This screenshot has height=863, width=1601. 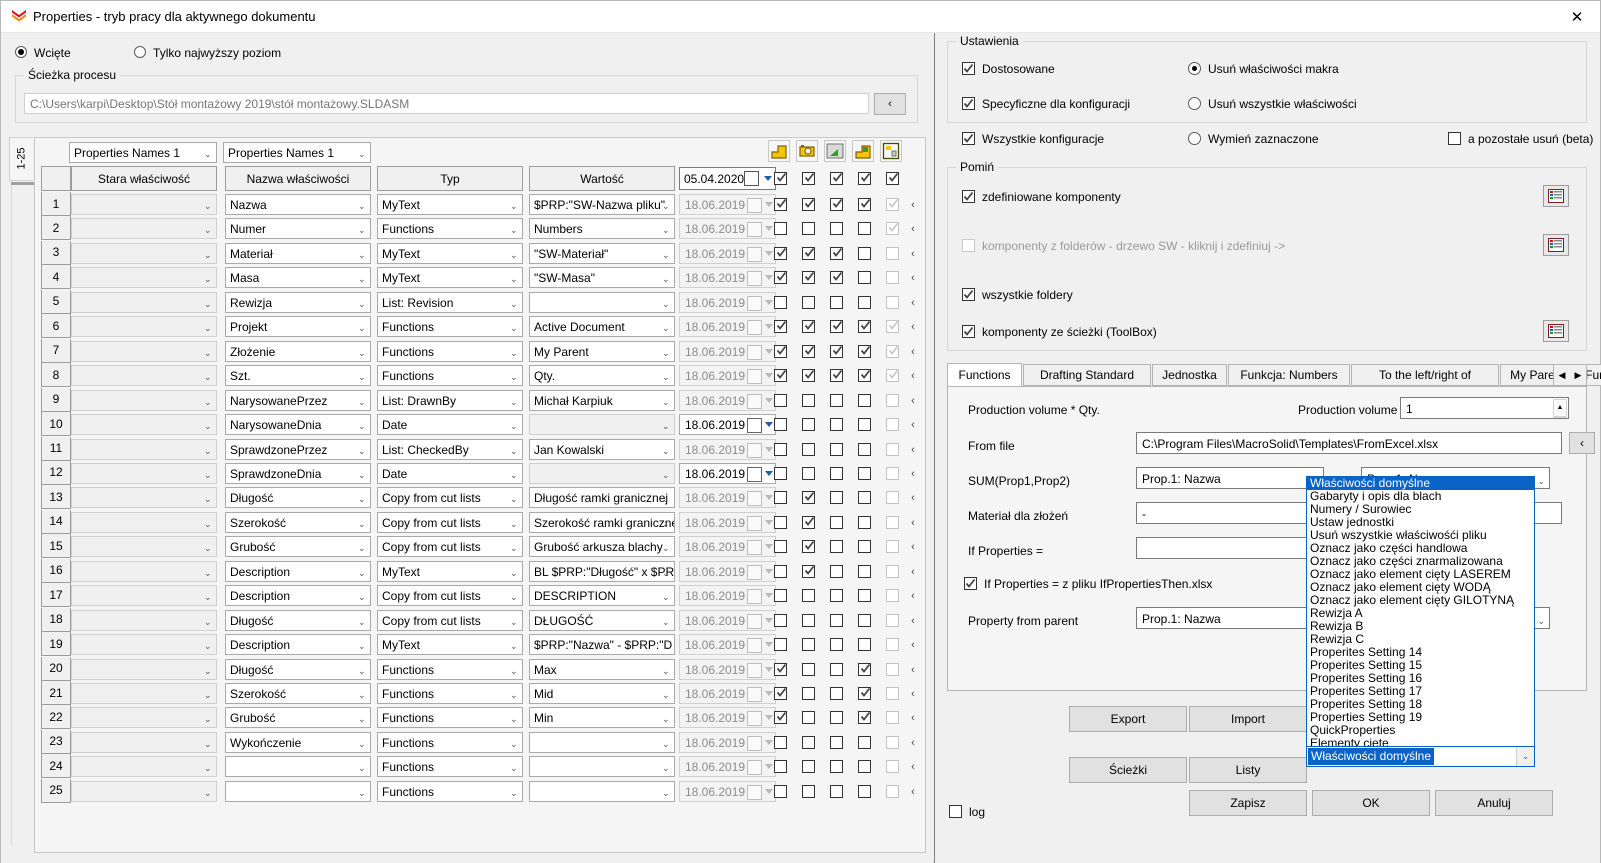 I want to click on row-number: 20, so click(x=56, y=668).